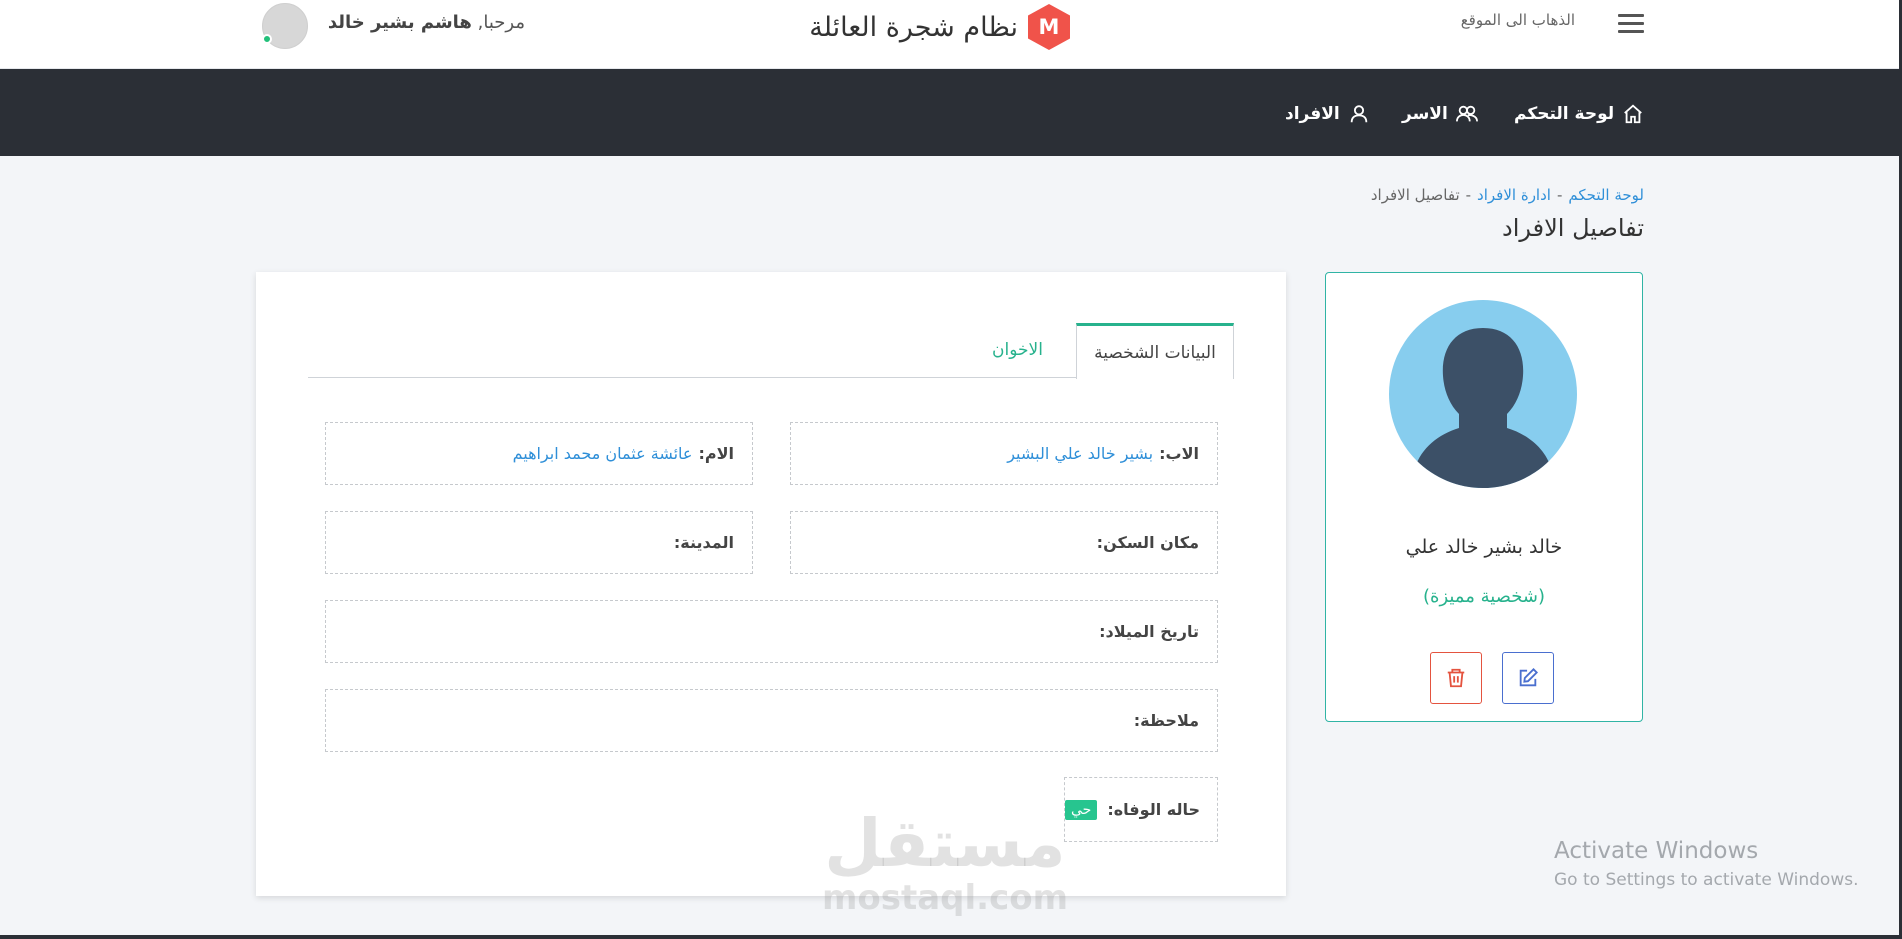 Image resolution: width=1902 pixels, height=939 pixels. What do you see at coordinates (945, 843) in the screenshot?
I see `watermark-arabic: مستقل` at bounding box center [945, 843].